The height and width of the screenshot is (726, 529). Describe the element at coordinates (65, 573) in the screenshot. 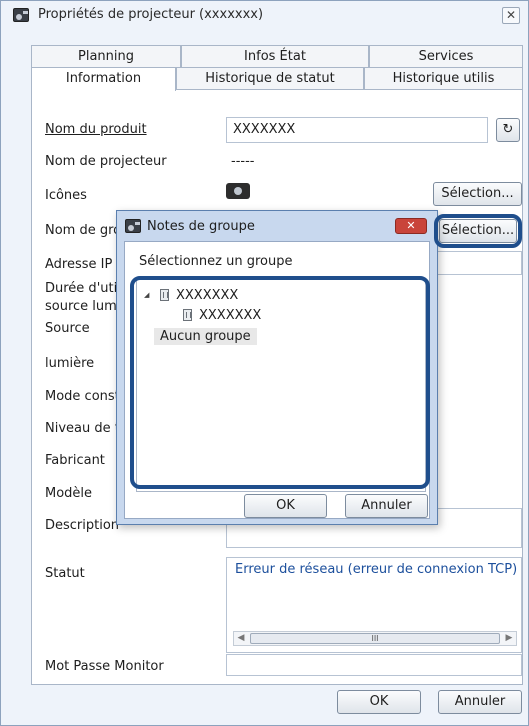

I see `status-label: Statut` at that location.